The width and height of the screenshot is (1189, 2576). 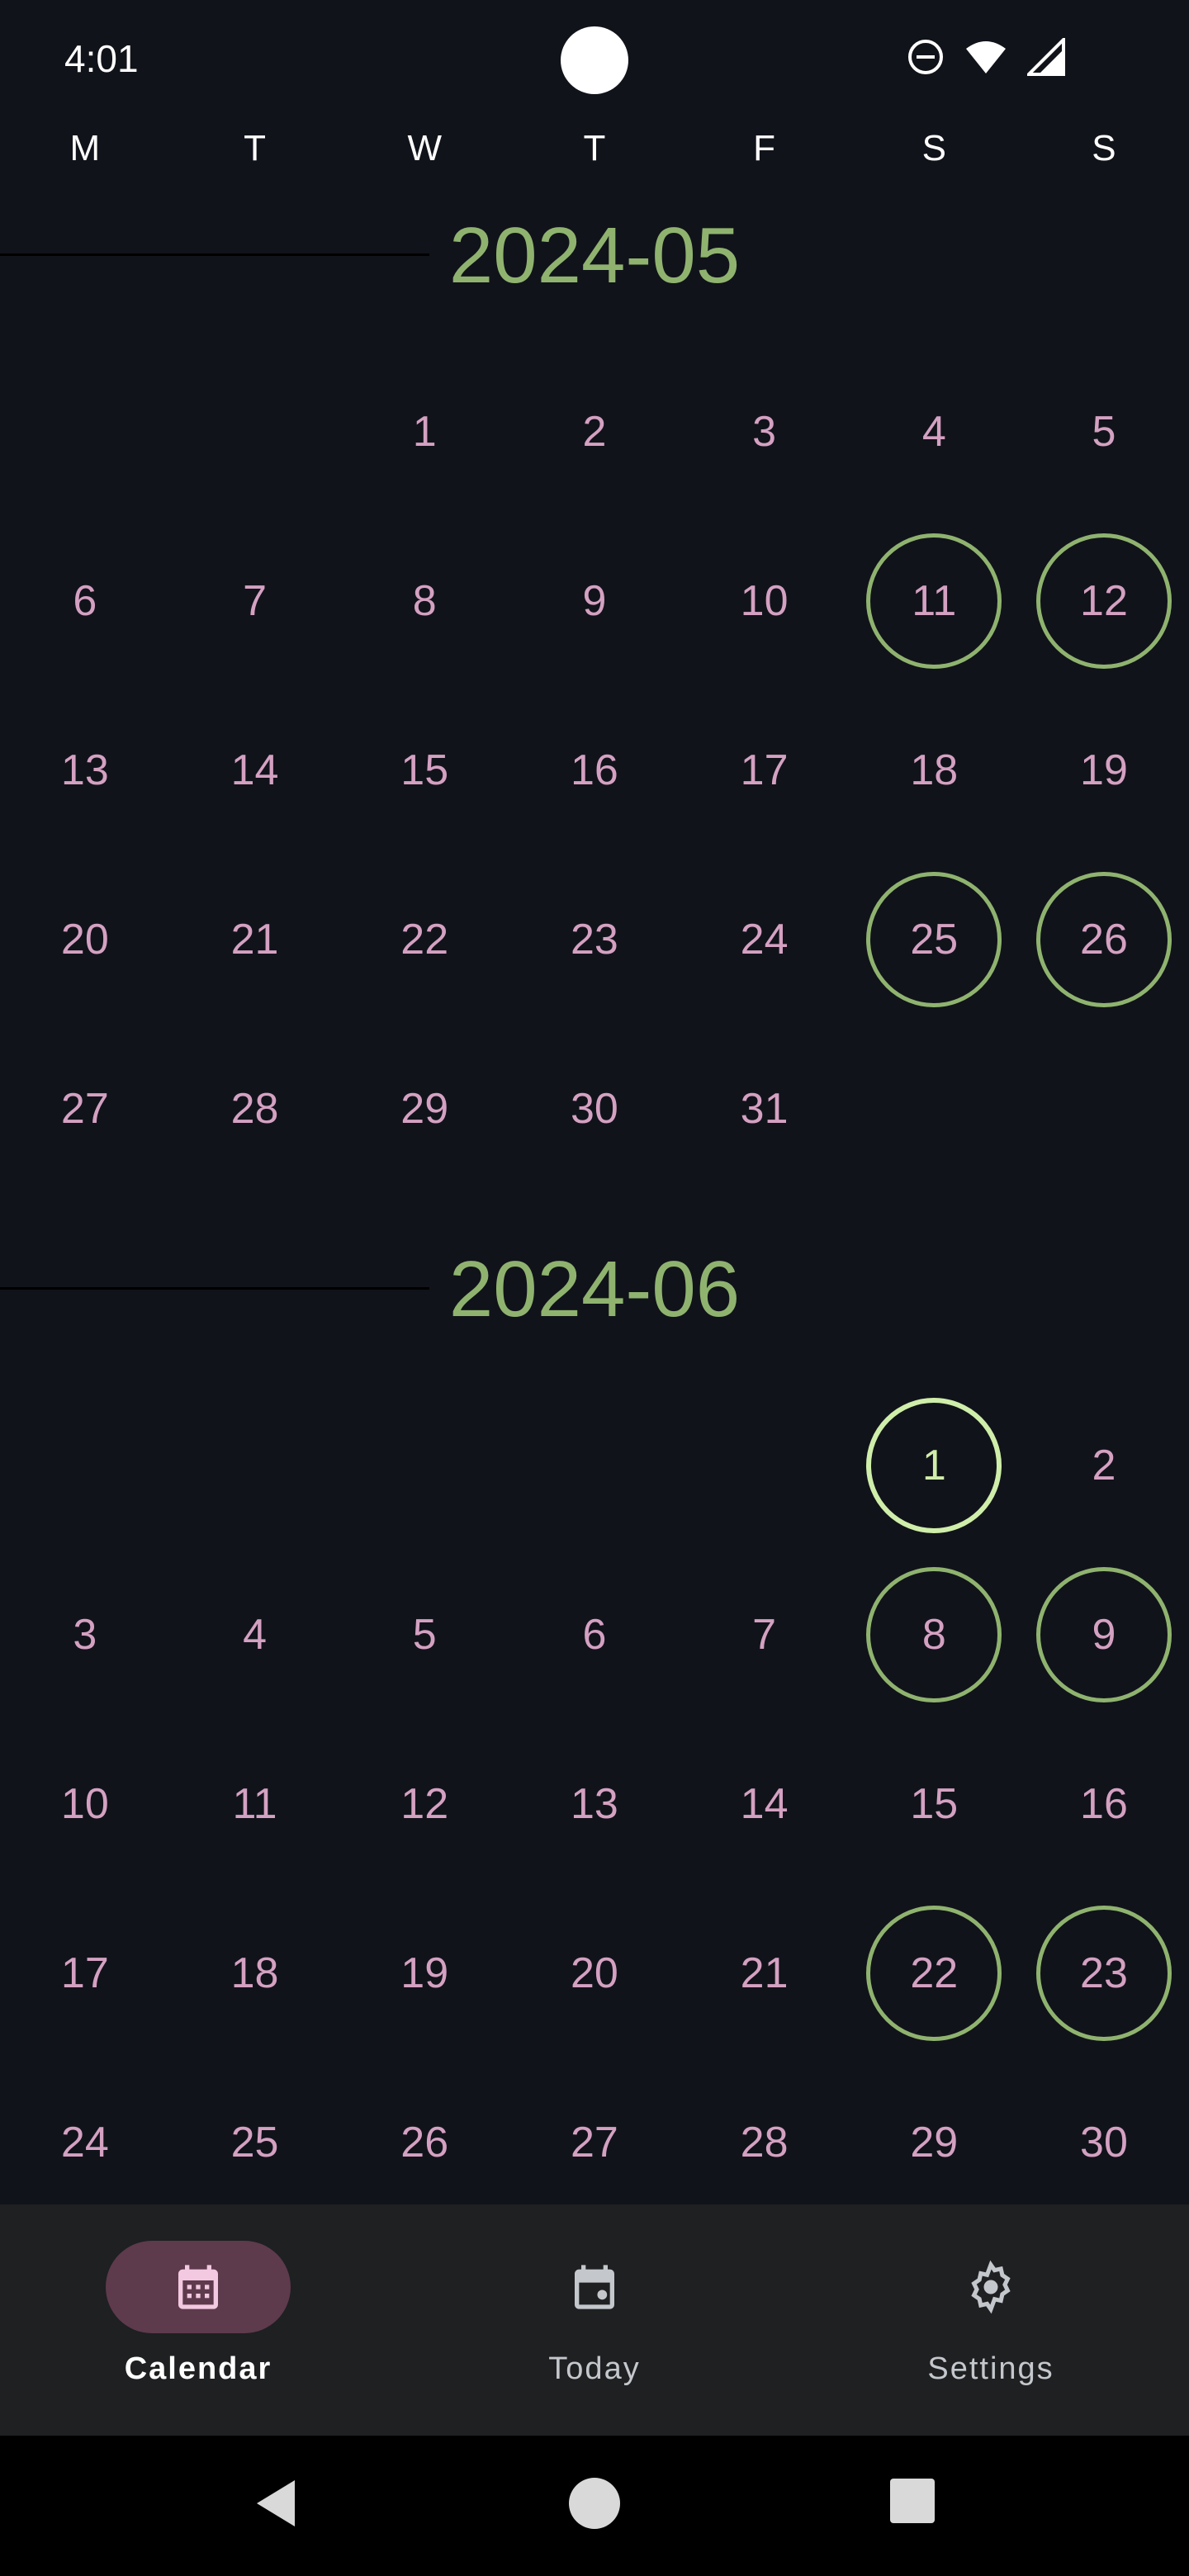 I want to click on day-cell: 25, so click(x=255, y=2142).